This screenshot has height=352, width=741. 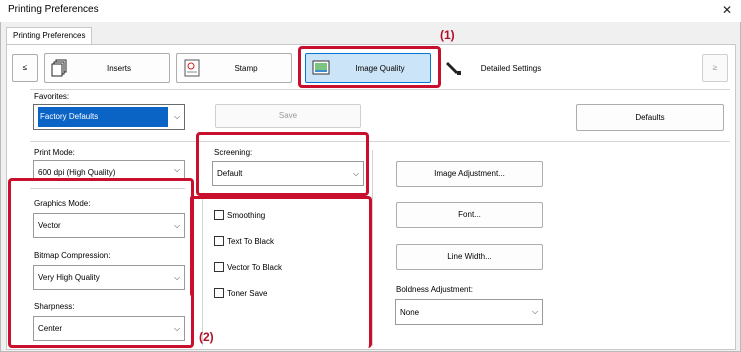 I want to click on boldness-adjustment-select: None ⌵, so click(x=469, y=312).